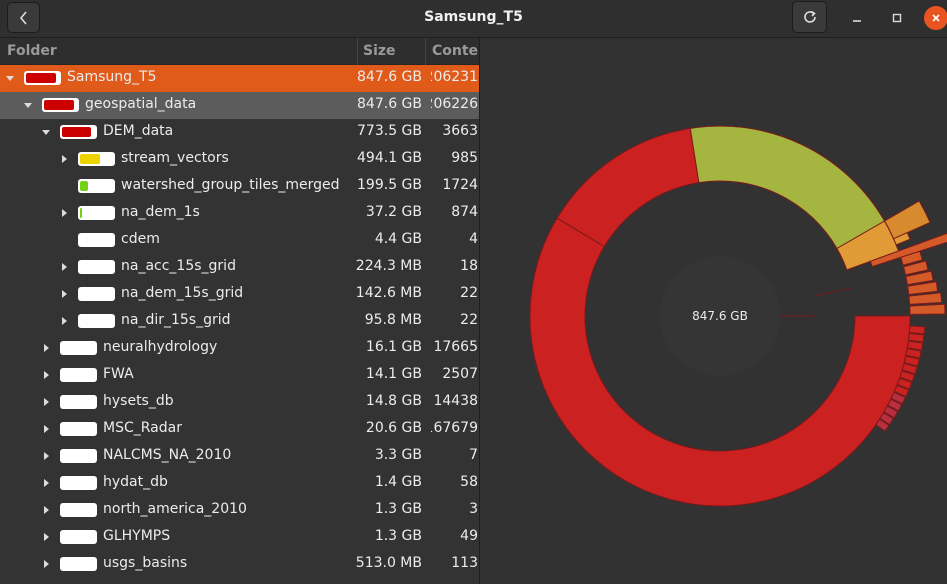  I want to click on folder-name: north_america_2010, so click(175, 509).